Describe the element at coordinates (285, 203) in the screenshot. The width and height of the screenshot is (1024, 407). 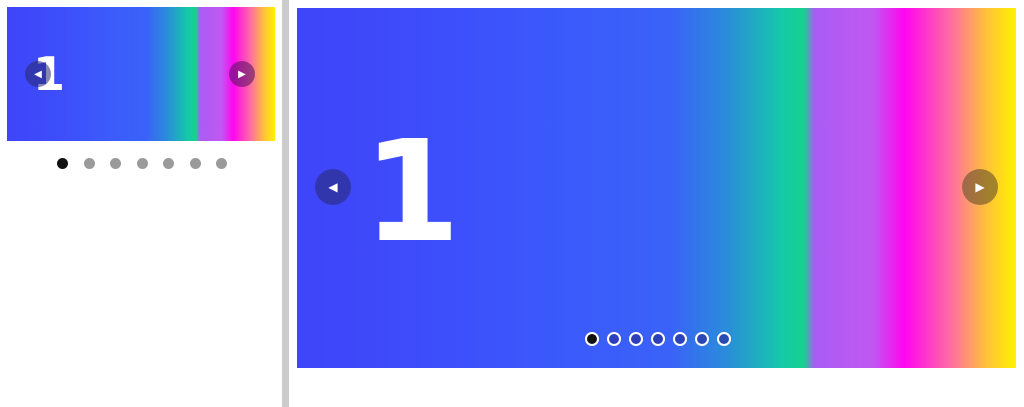
I see `panel-divider` at that location.